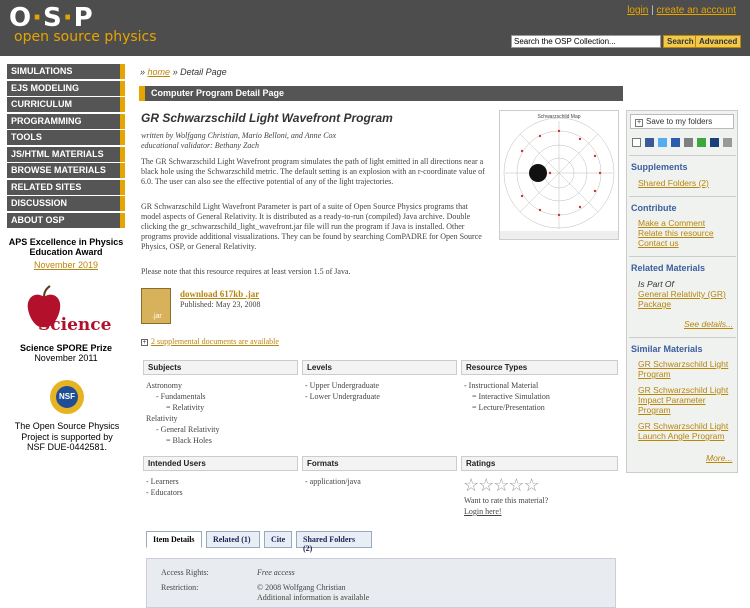 This screenshot has width=750, height=608. I want to click on jar-file-icon: .jar, so click(156, 306).